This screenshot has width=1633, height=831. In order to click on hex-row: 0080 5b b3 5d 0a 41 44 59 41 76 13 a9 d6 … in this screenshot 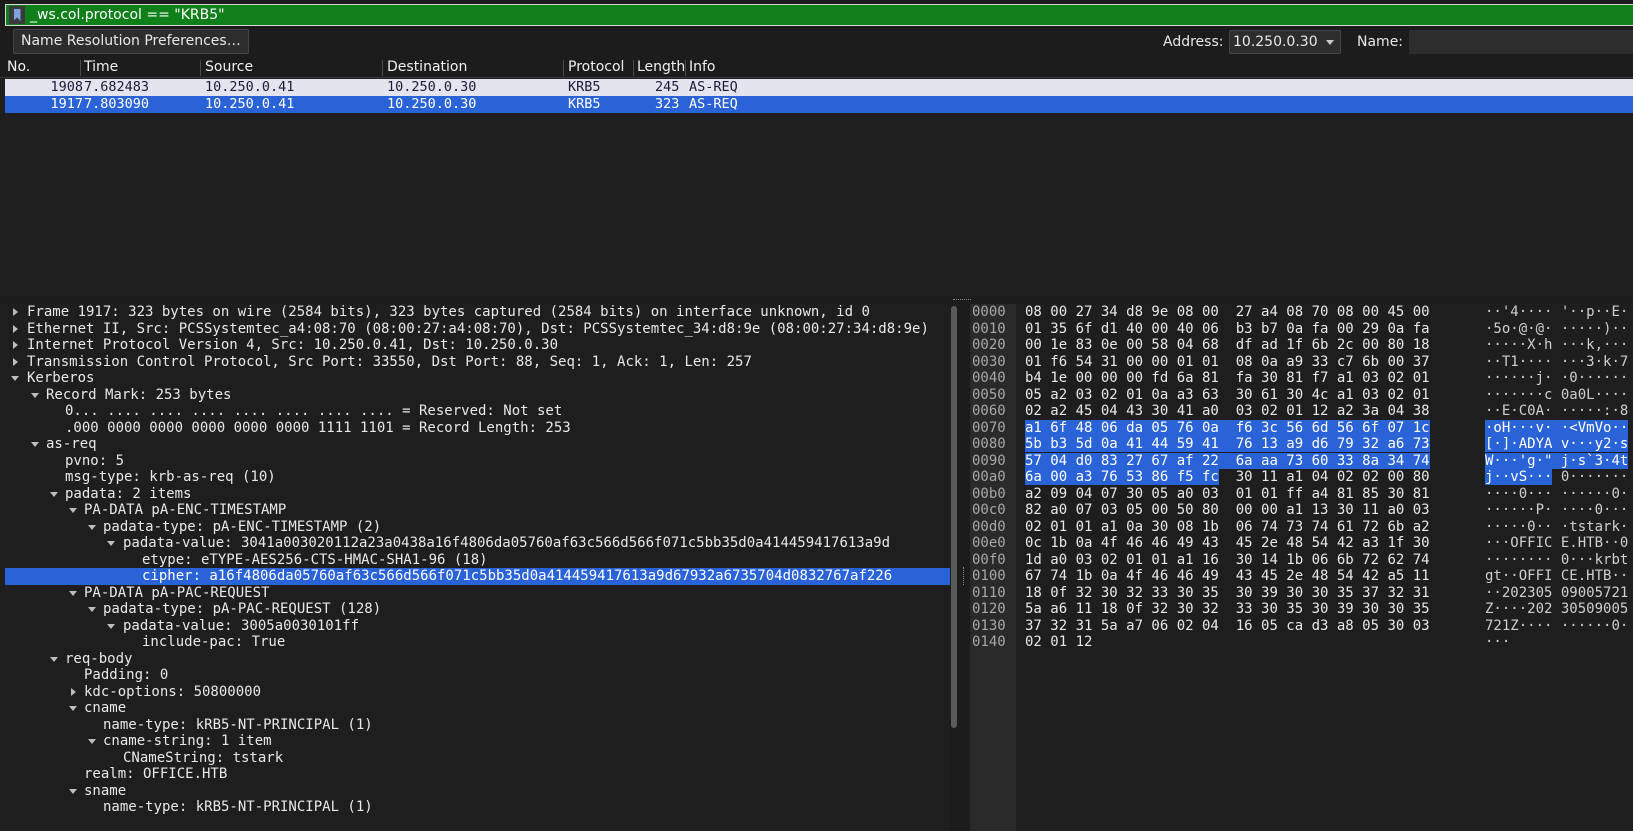, I will do `click(1301, 444)`.